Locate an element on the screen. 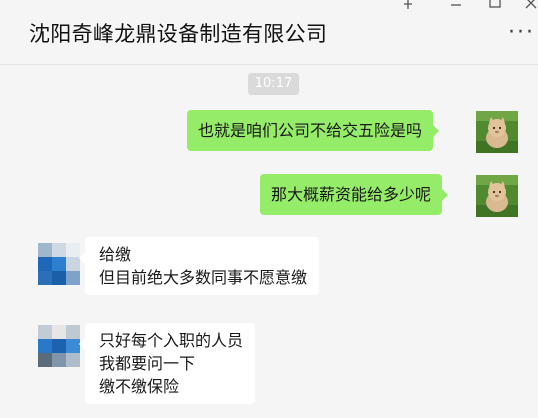 This screenshot has width=538, height=418. close-icon is located at coordinates (531, 5).